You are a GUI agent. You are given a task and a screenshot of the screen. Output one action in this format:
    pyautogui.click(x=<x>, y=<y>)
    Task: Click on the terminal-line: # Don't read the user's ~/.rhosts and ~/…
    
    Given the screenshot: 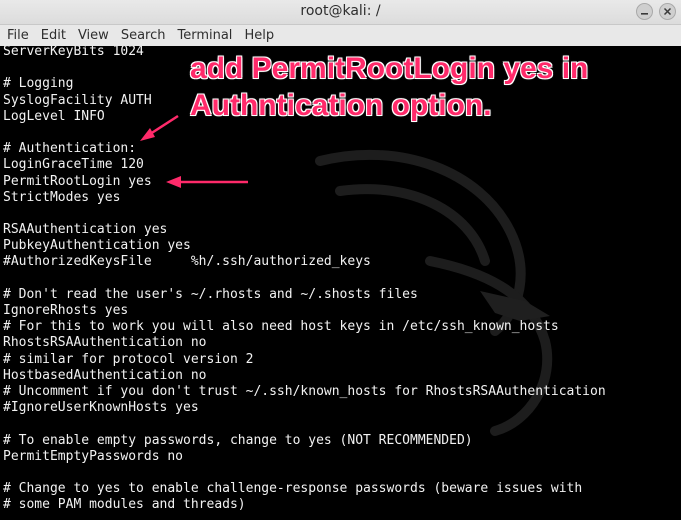 What is the action you would take?
    pyautogui.click(x=210, y=294)
    